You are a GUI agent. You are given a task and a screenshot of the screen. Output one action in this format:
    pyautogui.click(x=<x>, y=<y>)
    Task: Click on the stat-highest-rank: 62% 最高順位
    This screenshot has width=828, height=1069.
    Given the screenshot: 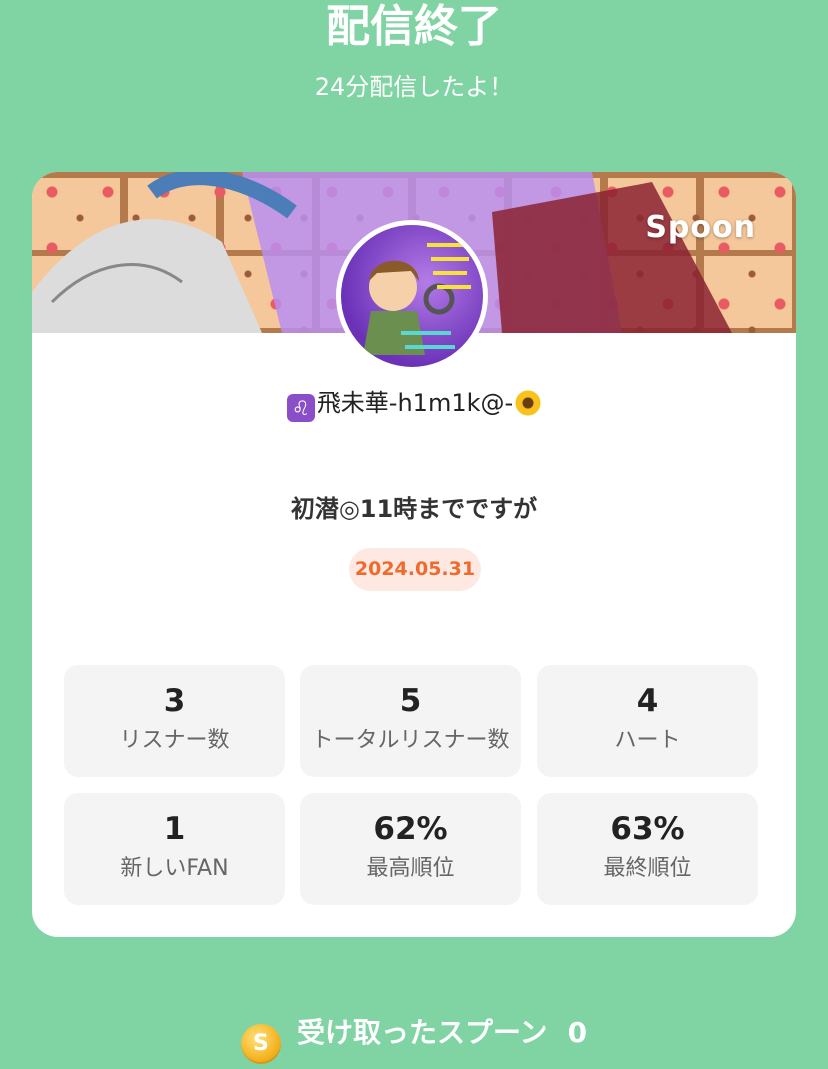 What is the action you would take?
    pyautogui.click(x=410, y=849)
    